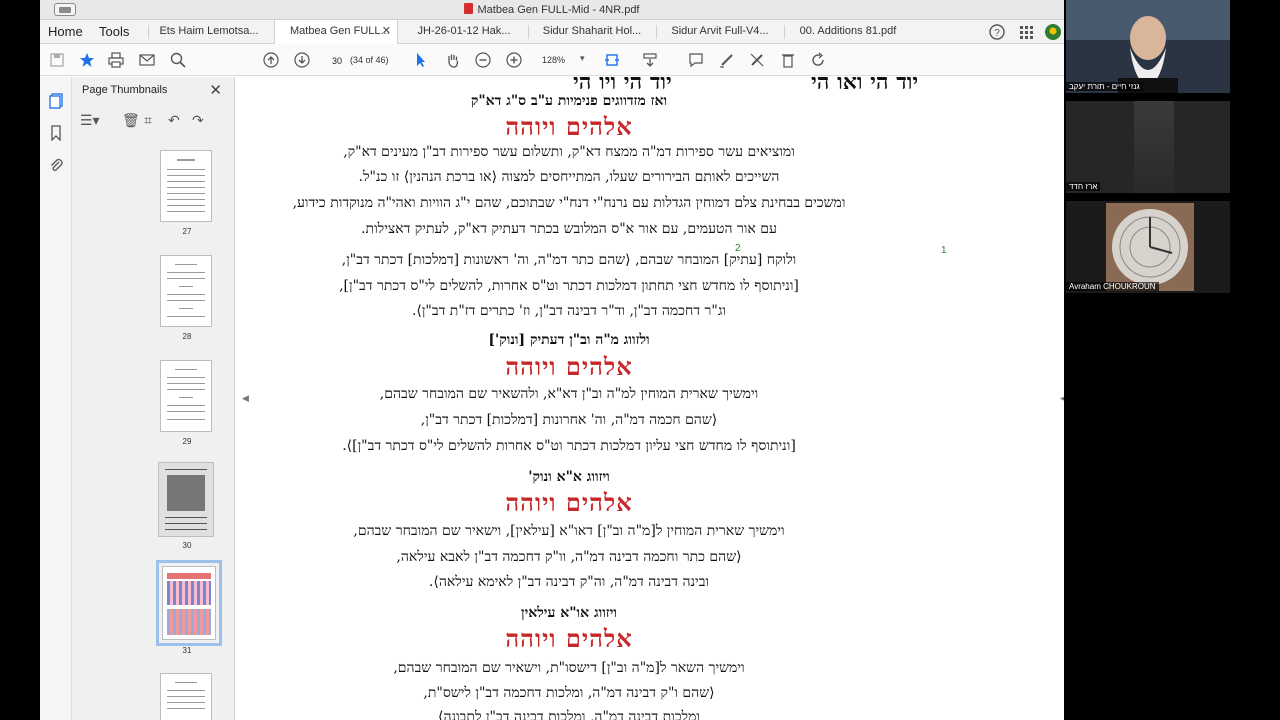  I want to click on zoom-search-icon, so click(178, 60).